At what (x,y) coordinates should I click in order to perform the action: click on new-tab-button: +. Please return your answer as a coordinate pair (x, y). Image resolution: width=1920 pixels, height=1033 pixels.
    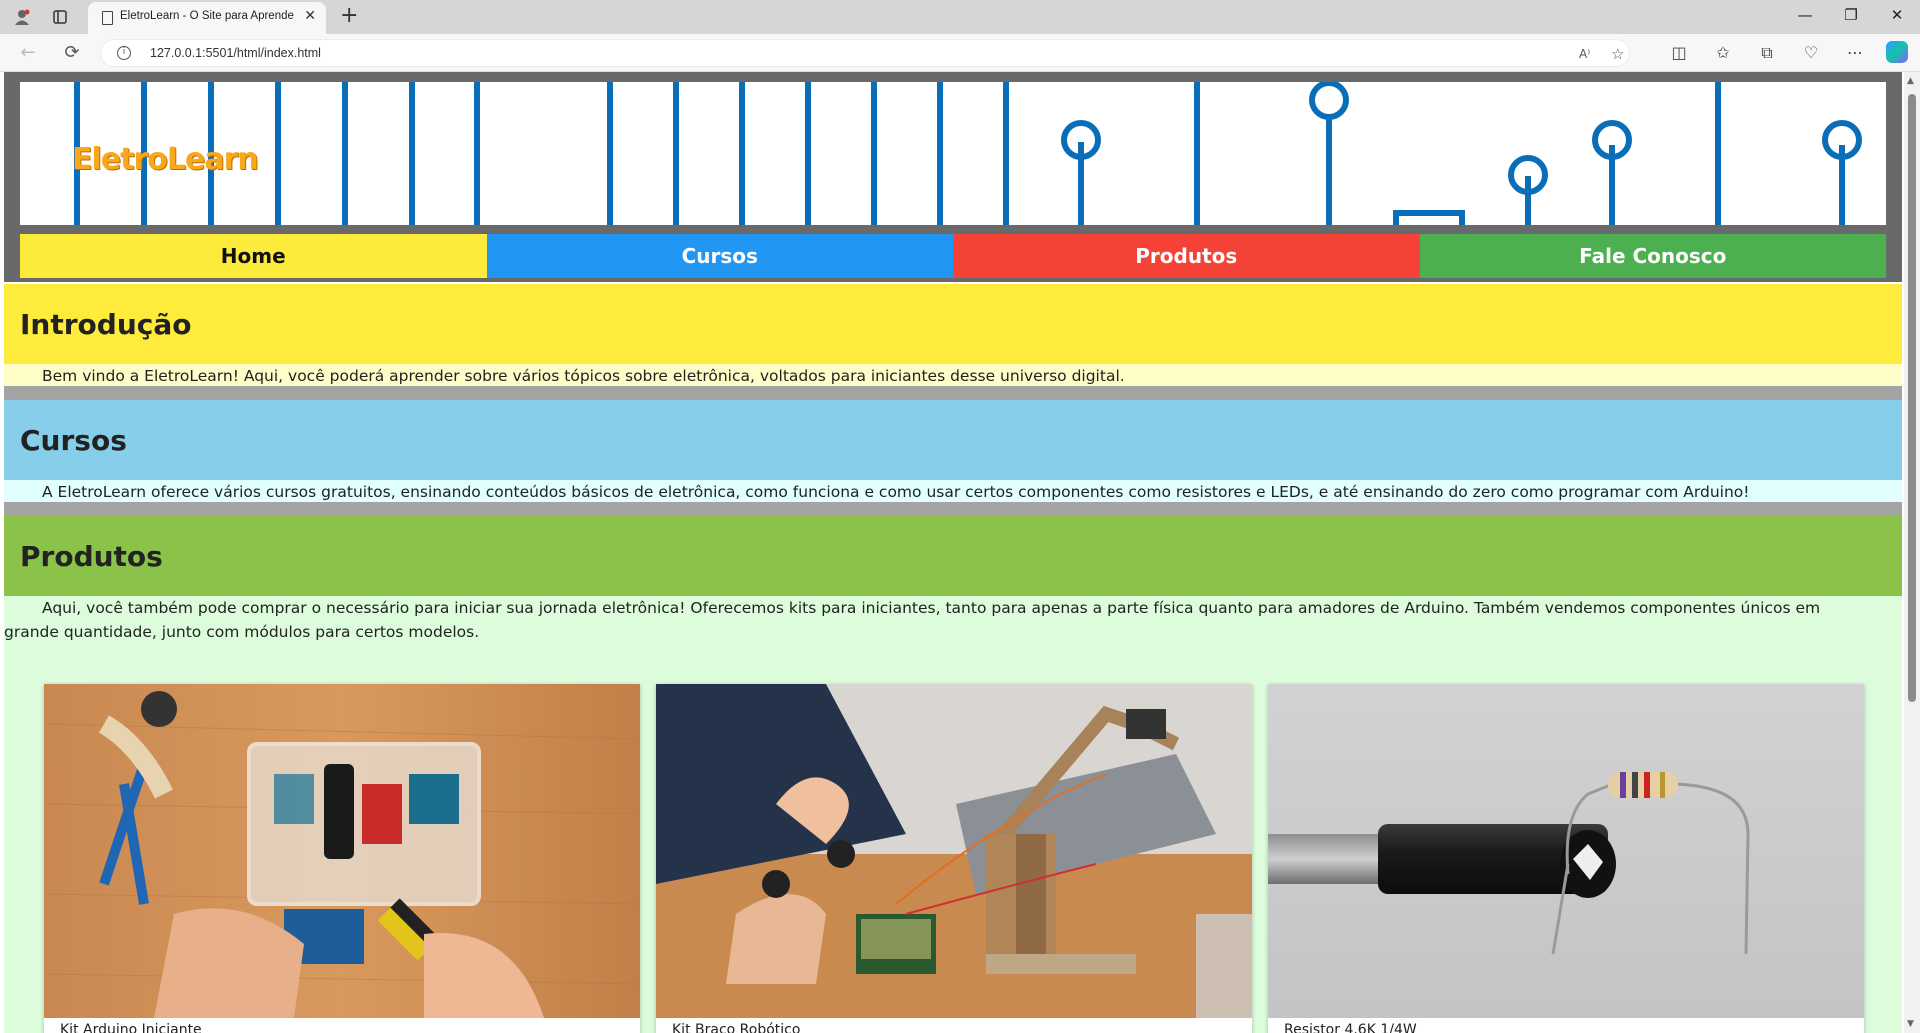
    Looking at the image, I should click on (349, 16).